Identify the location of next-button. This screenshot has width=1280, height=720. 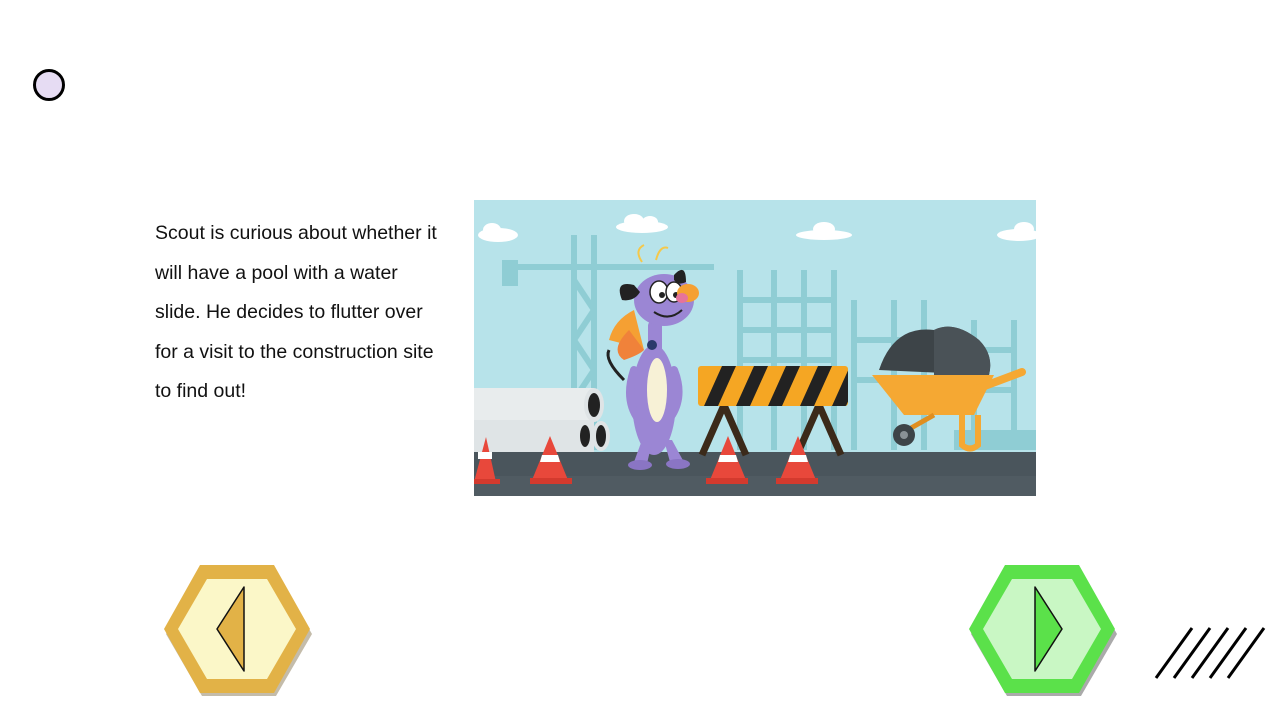
(1042, 631).